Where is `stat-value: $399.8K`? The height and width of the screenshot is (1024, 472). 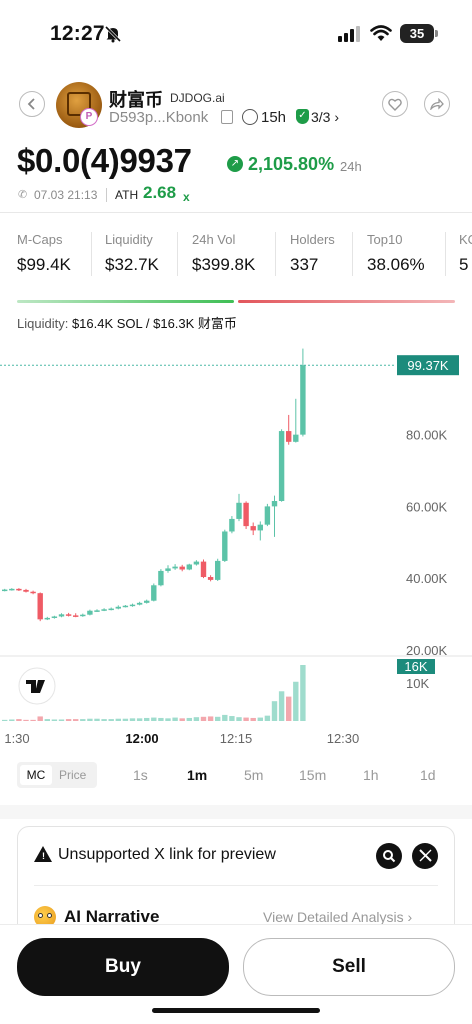
stat-value: $399.8K is located at coordinates (224, 264).